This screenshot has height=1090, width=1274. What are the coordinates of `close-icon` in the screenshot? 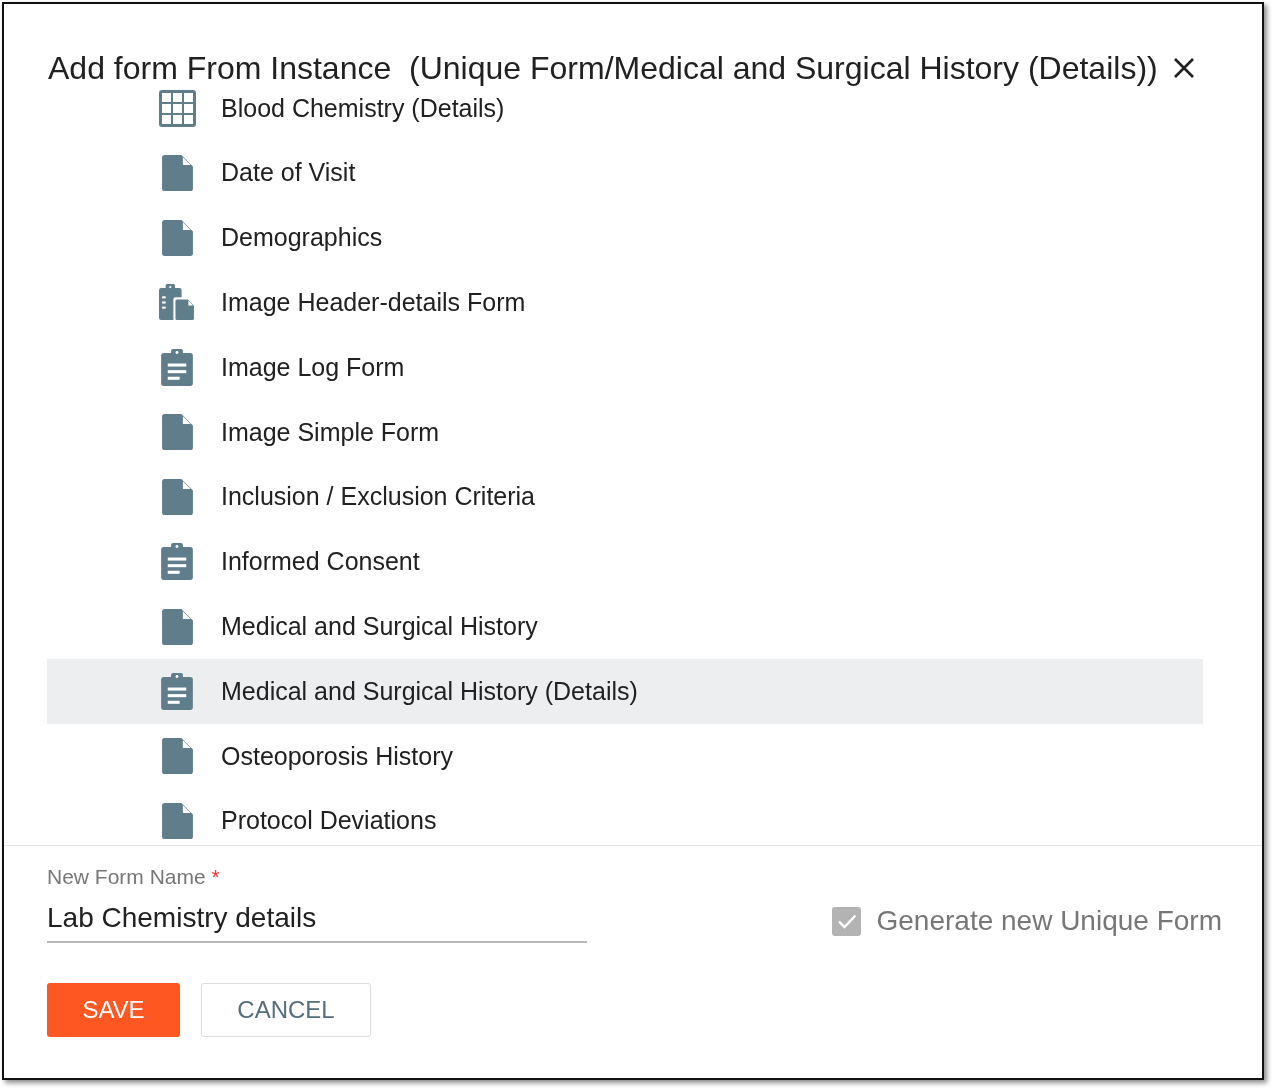 It's located at (1183, 68).